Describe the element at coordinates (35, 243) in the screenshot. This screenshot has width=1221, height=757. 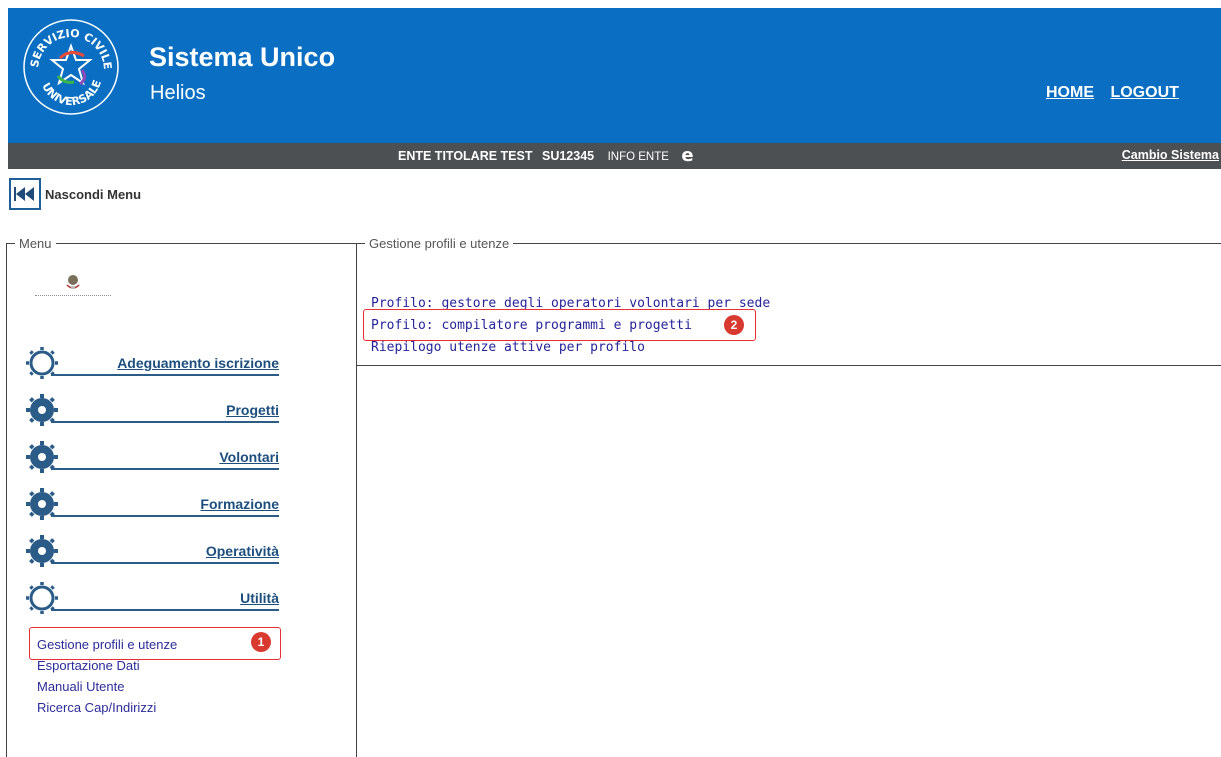
I see `menu-legend: Menu` at that location.